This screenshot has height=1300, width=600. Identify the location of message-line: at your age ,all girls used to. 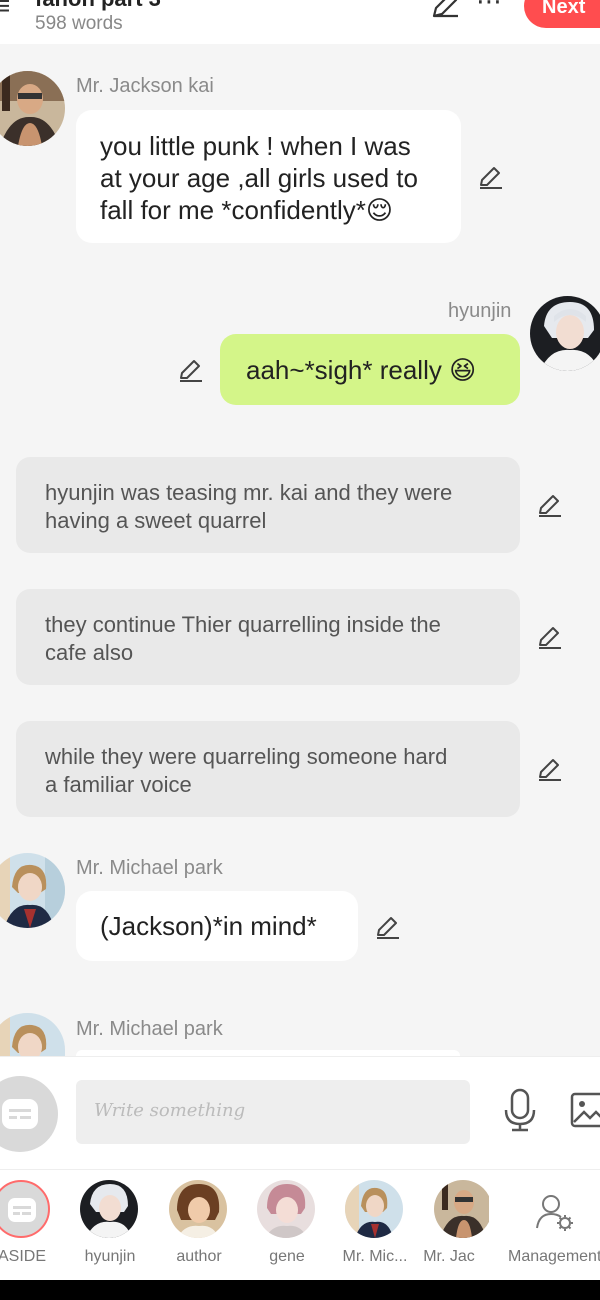
(259, 178).